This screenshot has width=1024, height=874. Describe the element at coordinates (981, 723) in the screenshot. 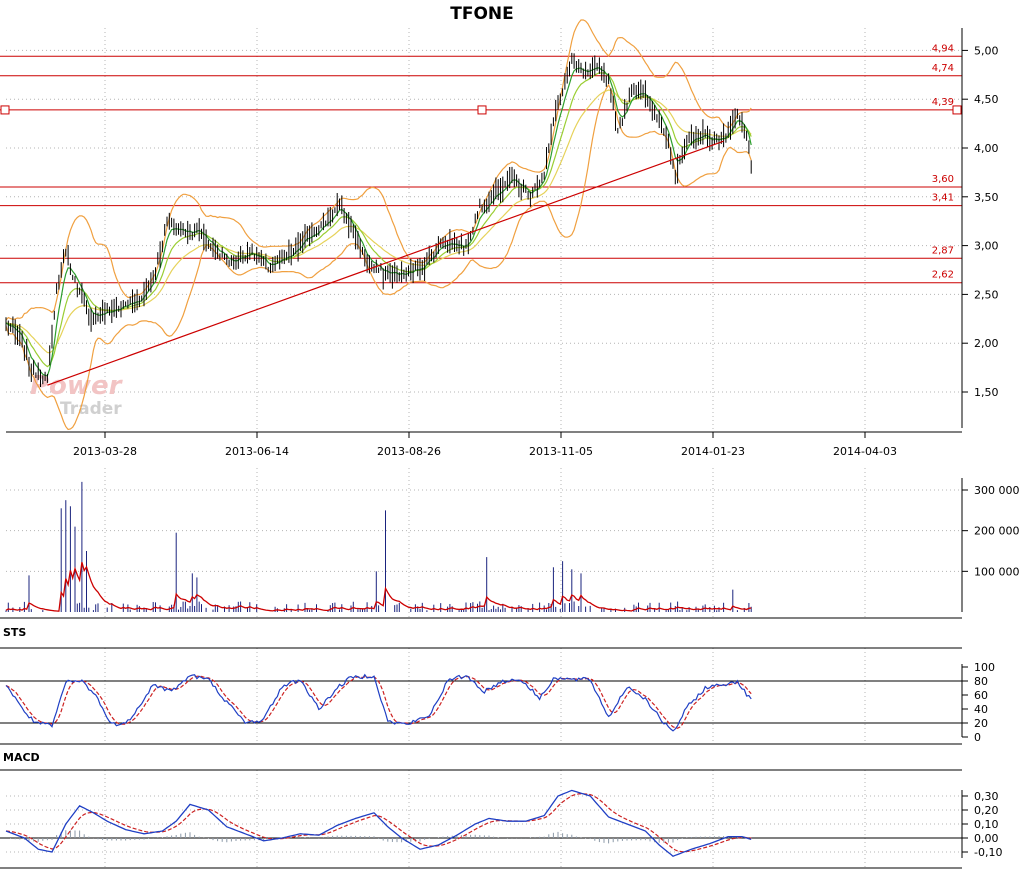

I see `sts-y-tick-label: 20` at that location.